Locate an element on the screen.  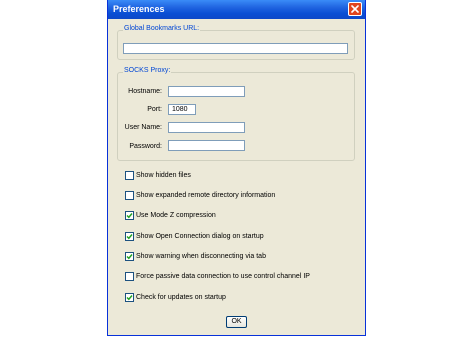
password-label: Password: is located at coordinates (145, 146).